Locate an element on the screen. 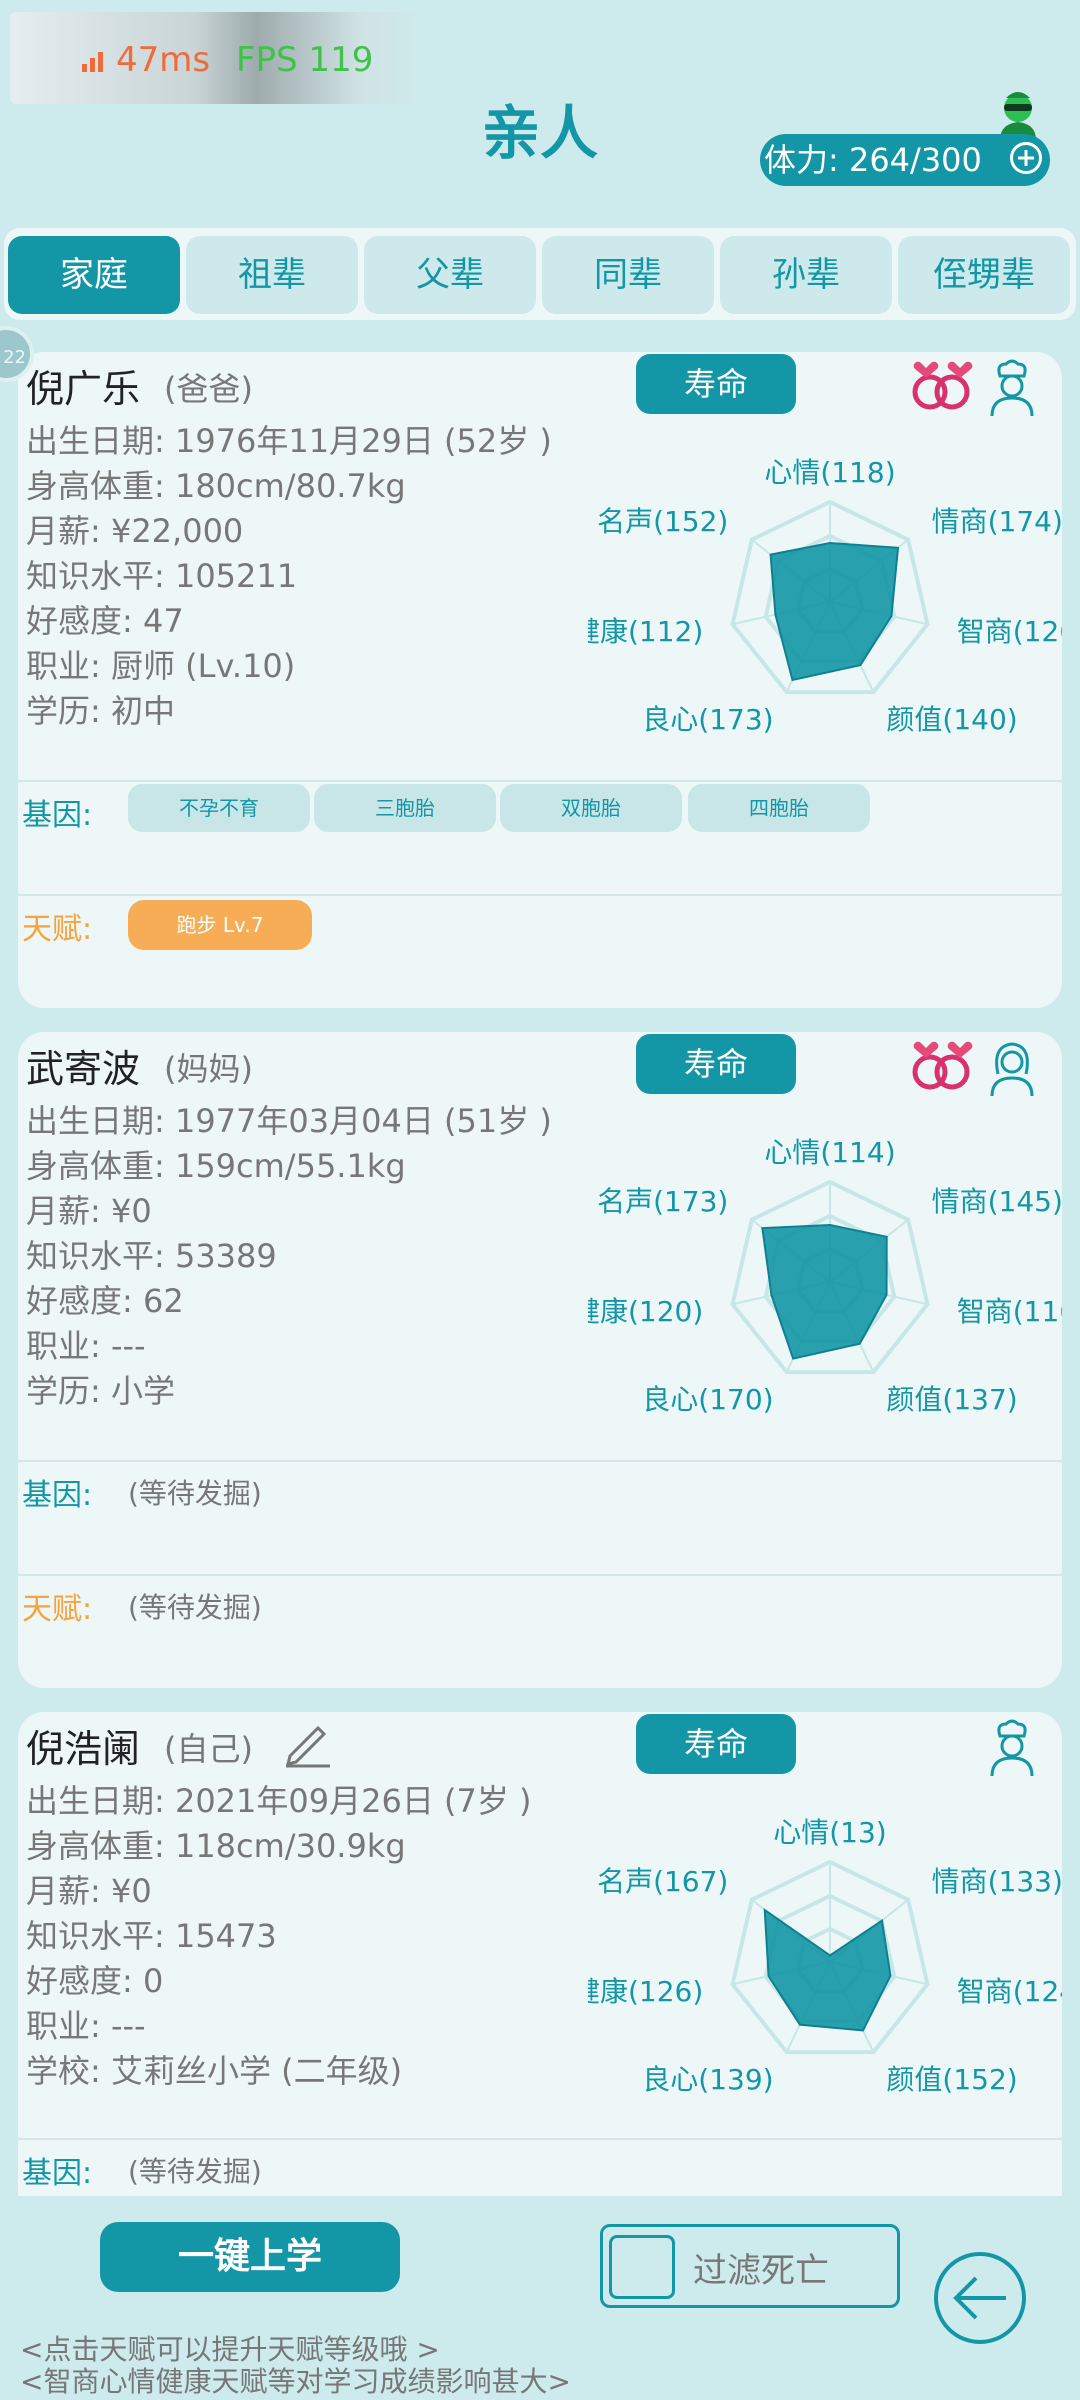 Image resolution: width=1080 pixels, height=2400 pixels. gene-chip: 双胞胎 is located at coordinates (591, 808).